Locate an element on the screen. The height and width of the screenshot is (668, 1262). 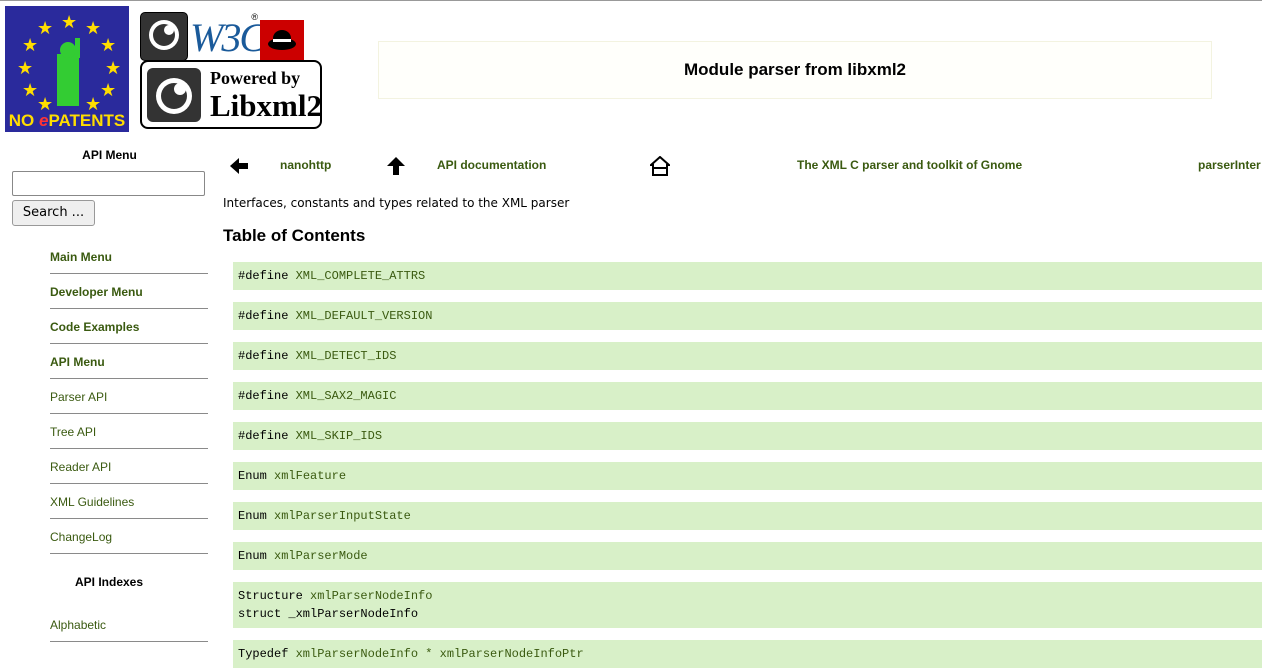
toc-entry: #define XML_DETECT_IDS is located at coordinates (747, 356).